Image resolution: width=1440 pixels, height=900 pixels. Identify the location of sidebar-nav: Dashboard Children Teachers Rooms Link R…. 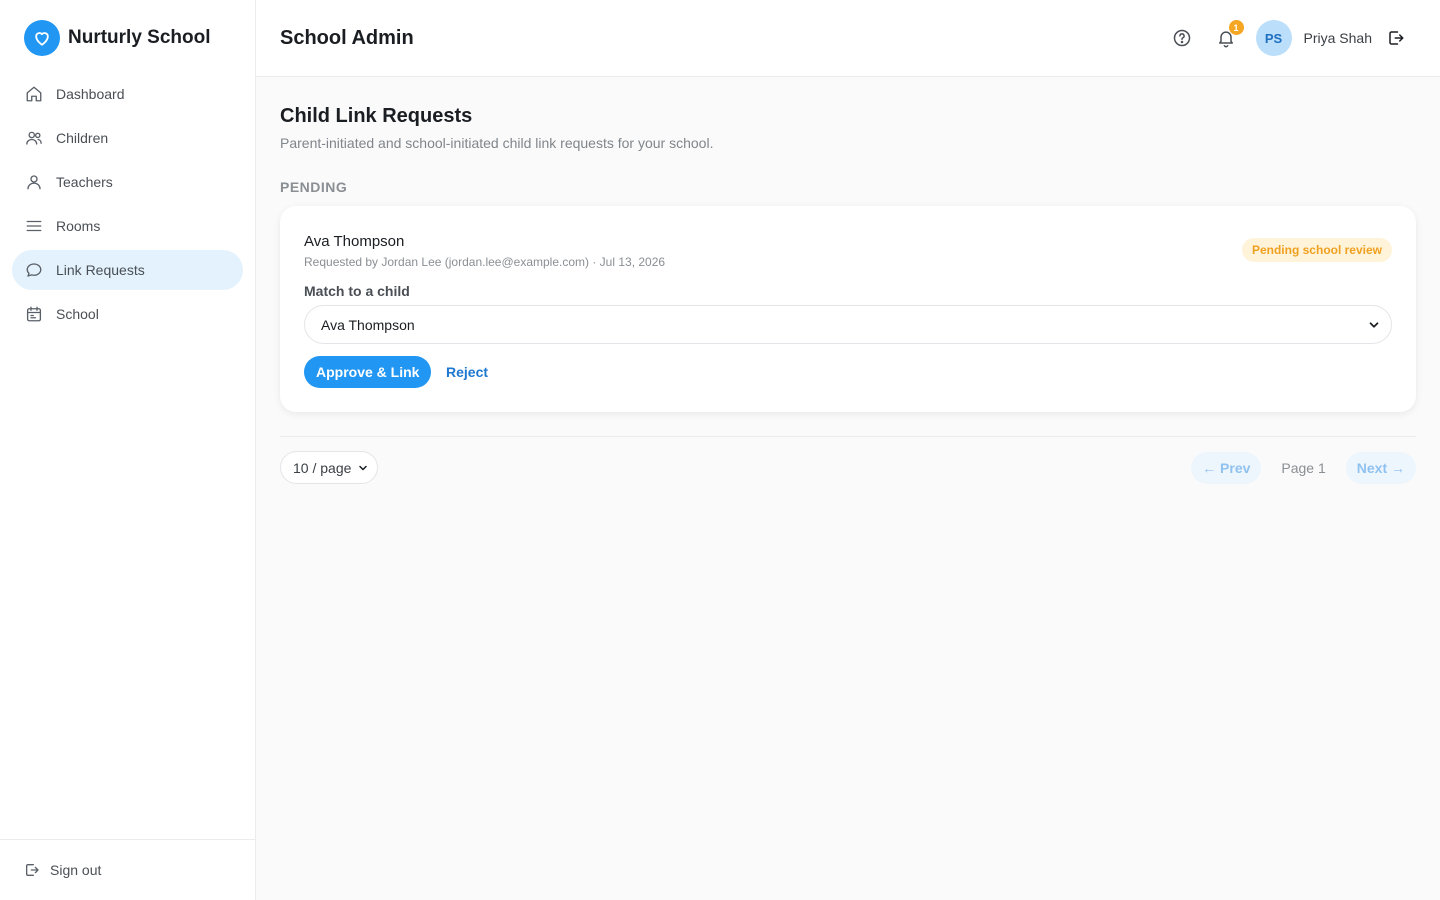
(127, 206).